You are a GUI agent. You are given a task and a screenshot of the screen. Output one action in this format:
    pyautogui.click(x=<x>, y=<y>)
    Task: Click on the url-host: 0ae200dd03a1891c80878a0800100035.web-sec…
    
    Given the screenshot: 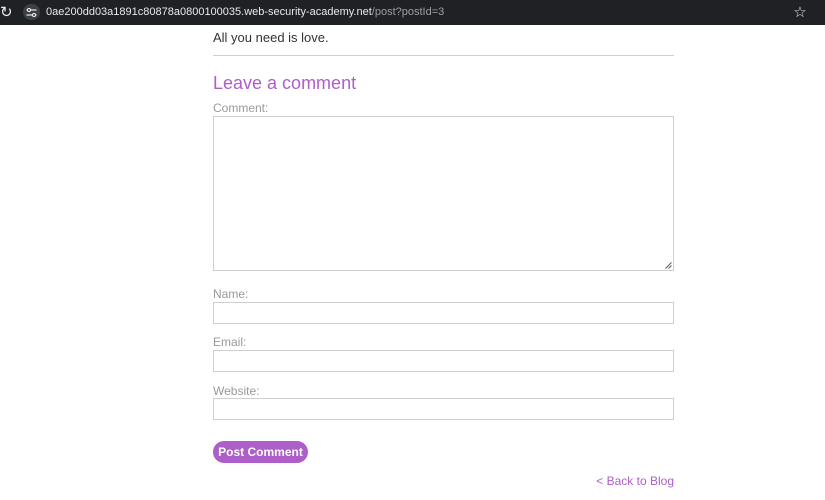 What is the action you would take?
    pyautogui.click(x=209, y=12)
    